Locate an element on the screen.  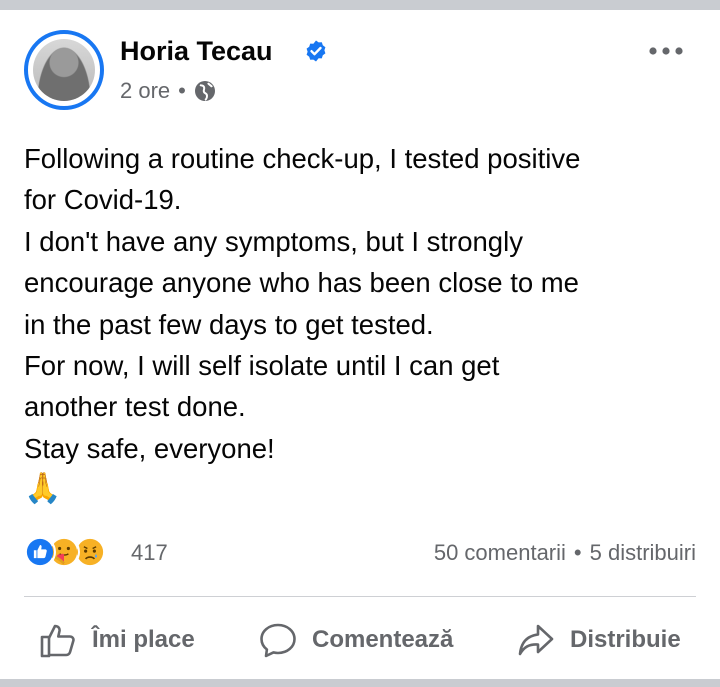
author-name: Horia Tecau is located at coordinates (196, 51).